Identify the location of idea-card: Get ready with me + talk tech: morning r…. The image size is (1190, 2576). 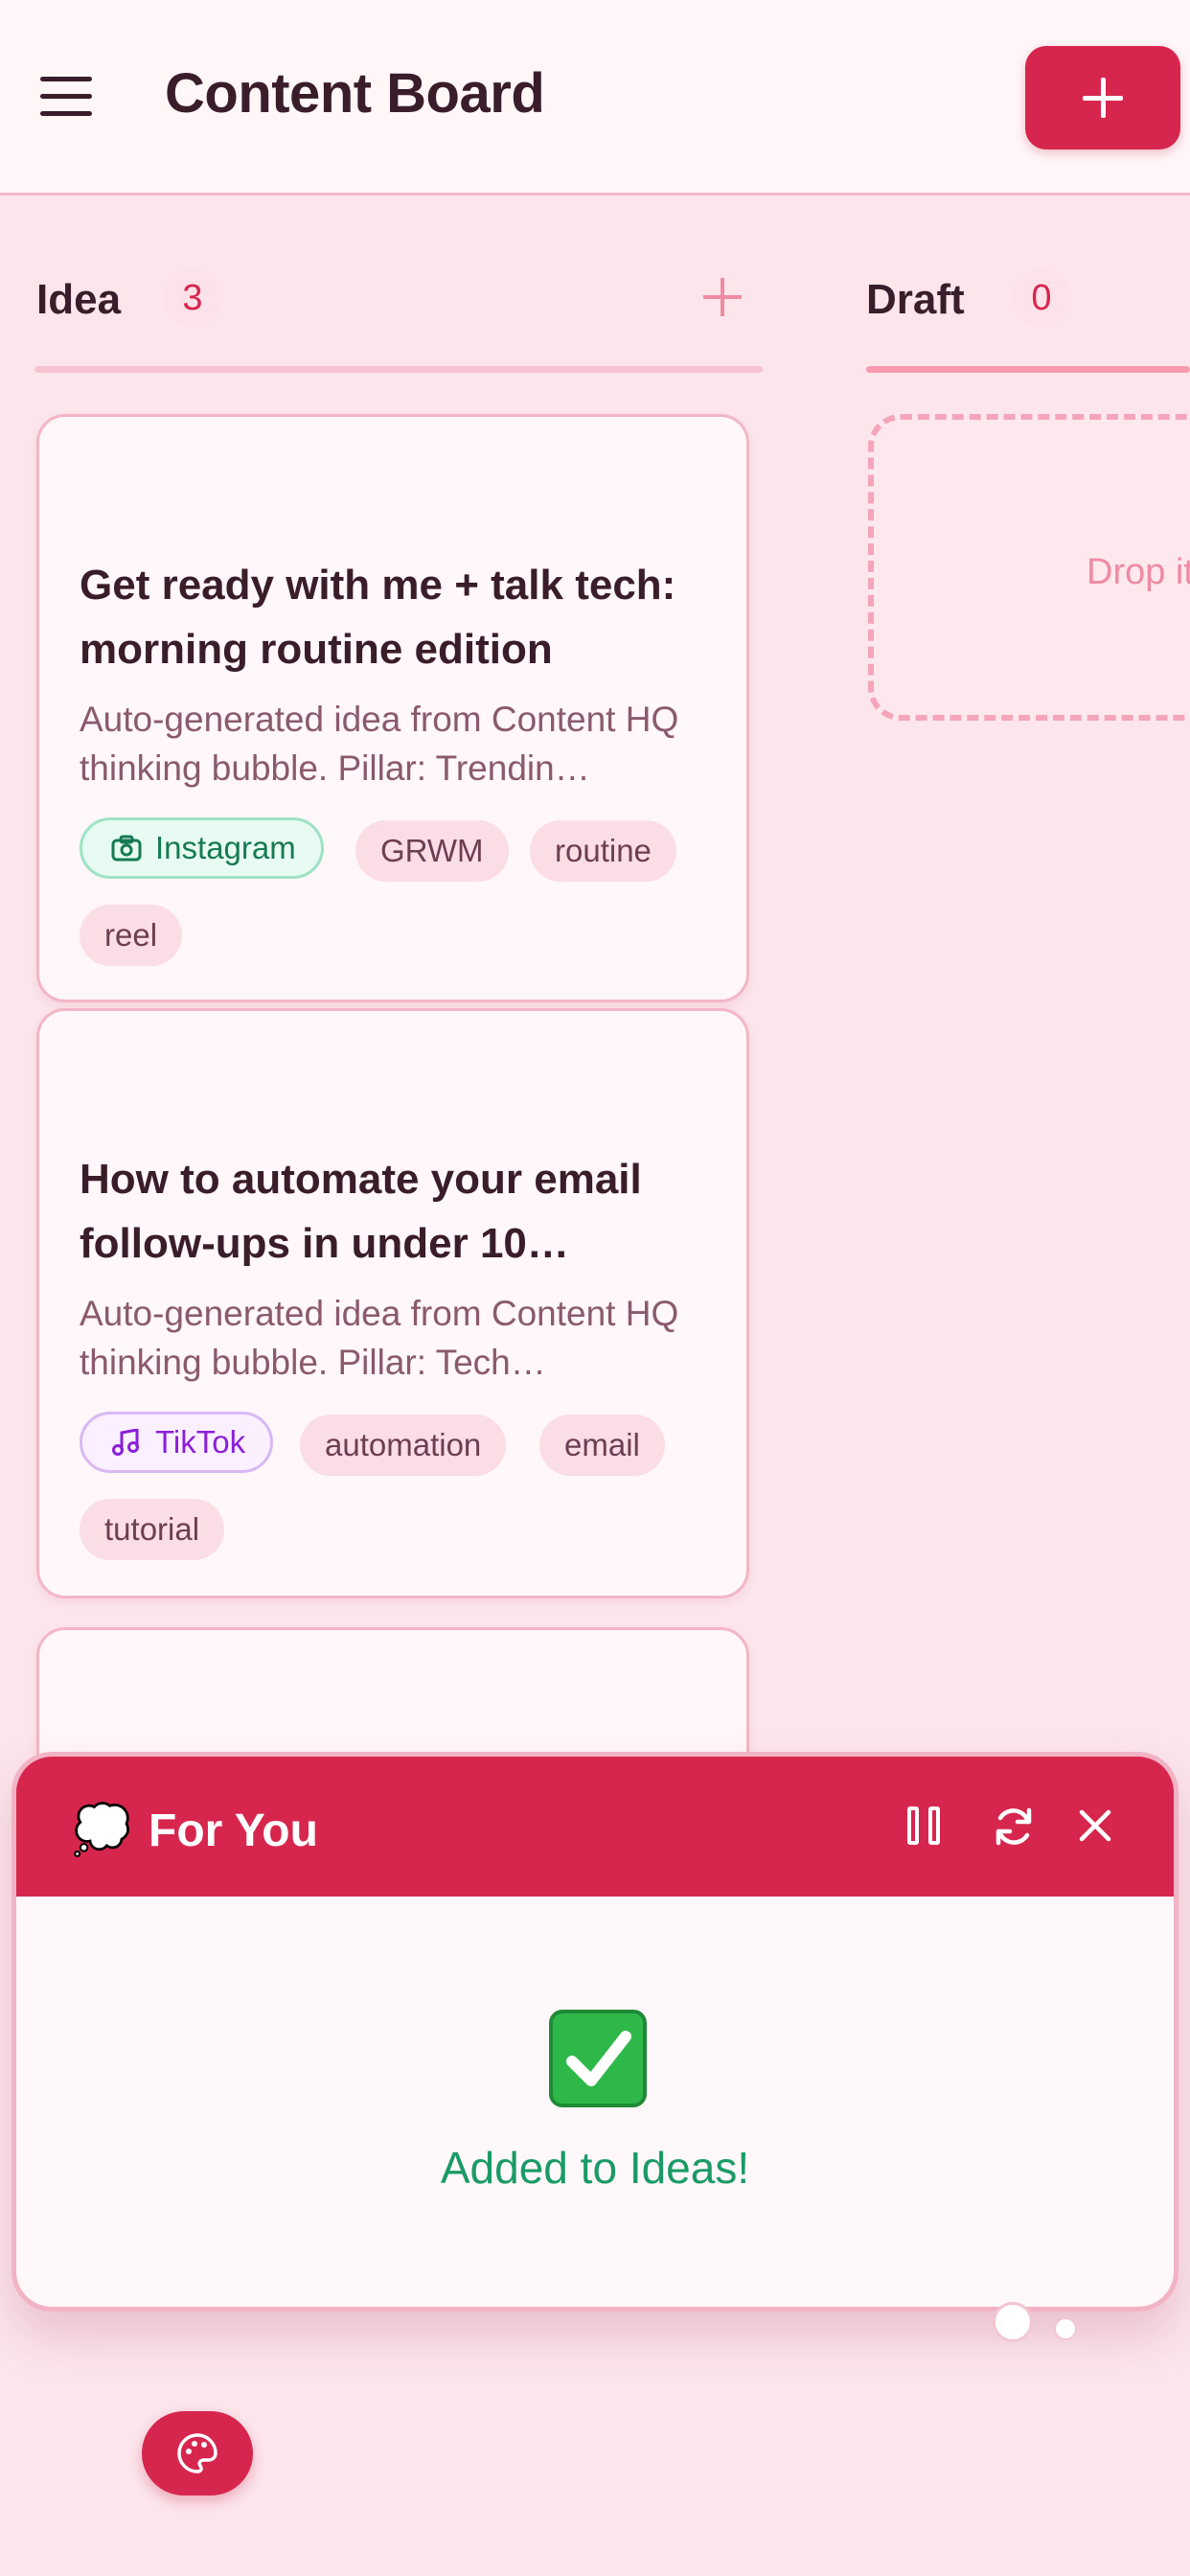
(393, 708).